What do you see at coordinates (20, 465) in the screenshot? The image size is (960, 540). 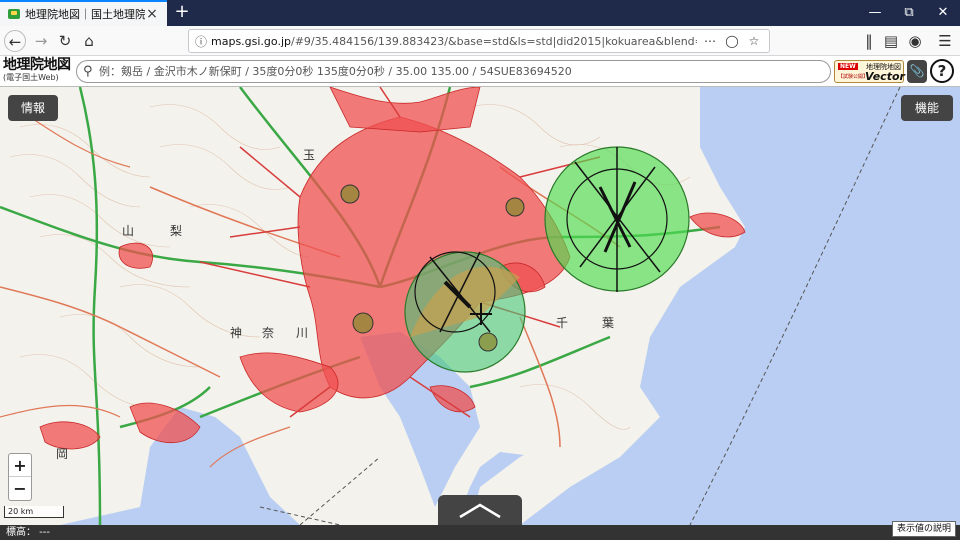 I see `zoom-in-button: +` at bounding box center [20, 465].